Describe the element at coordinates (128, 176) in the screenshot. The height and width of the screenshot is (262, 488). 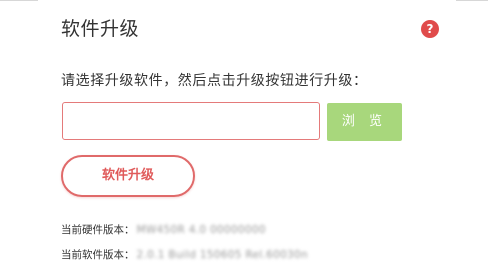
I see `upgrade-button: 软件升级` at that location.